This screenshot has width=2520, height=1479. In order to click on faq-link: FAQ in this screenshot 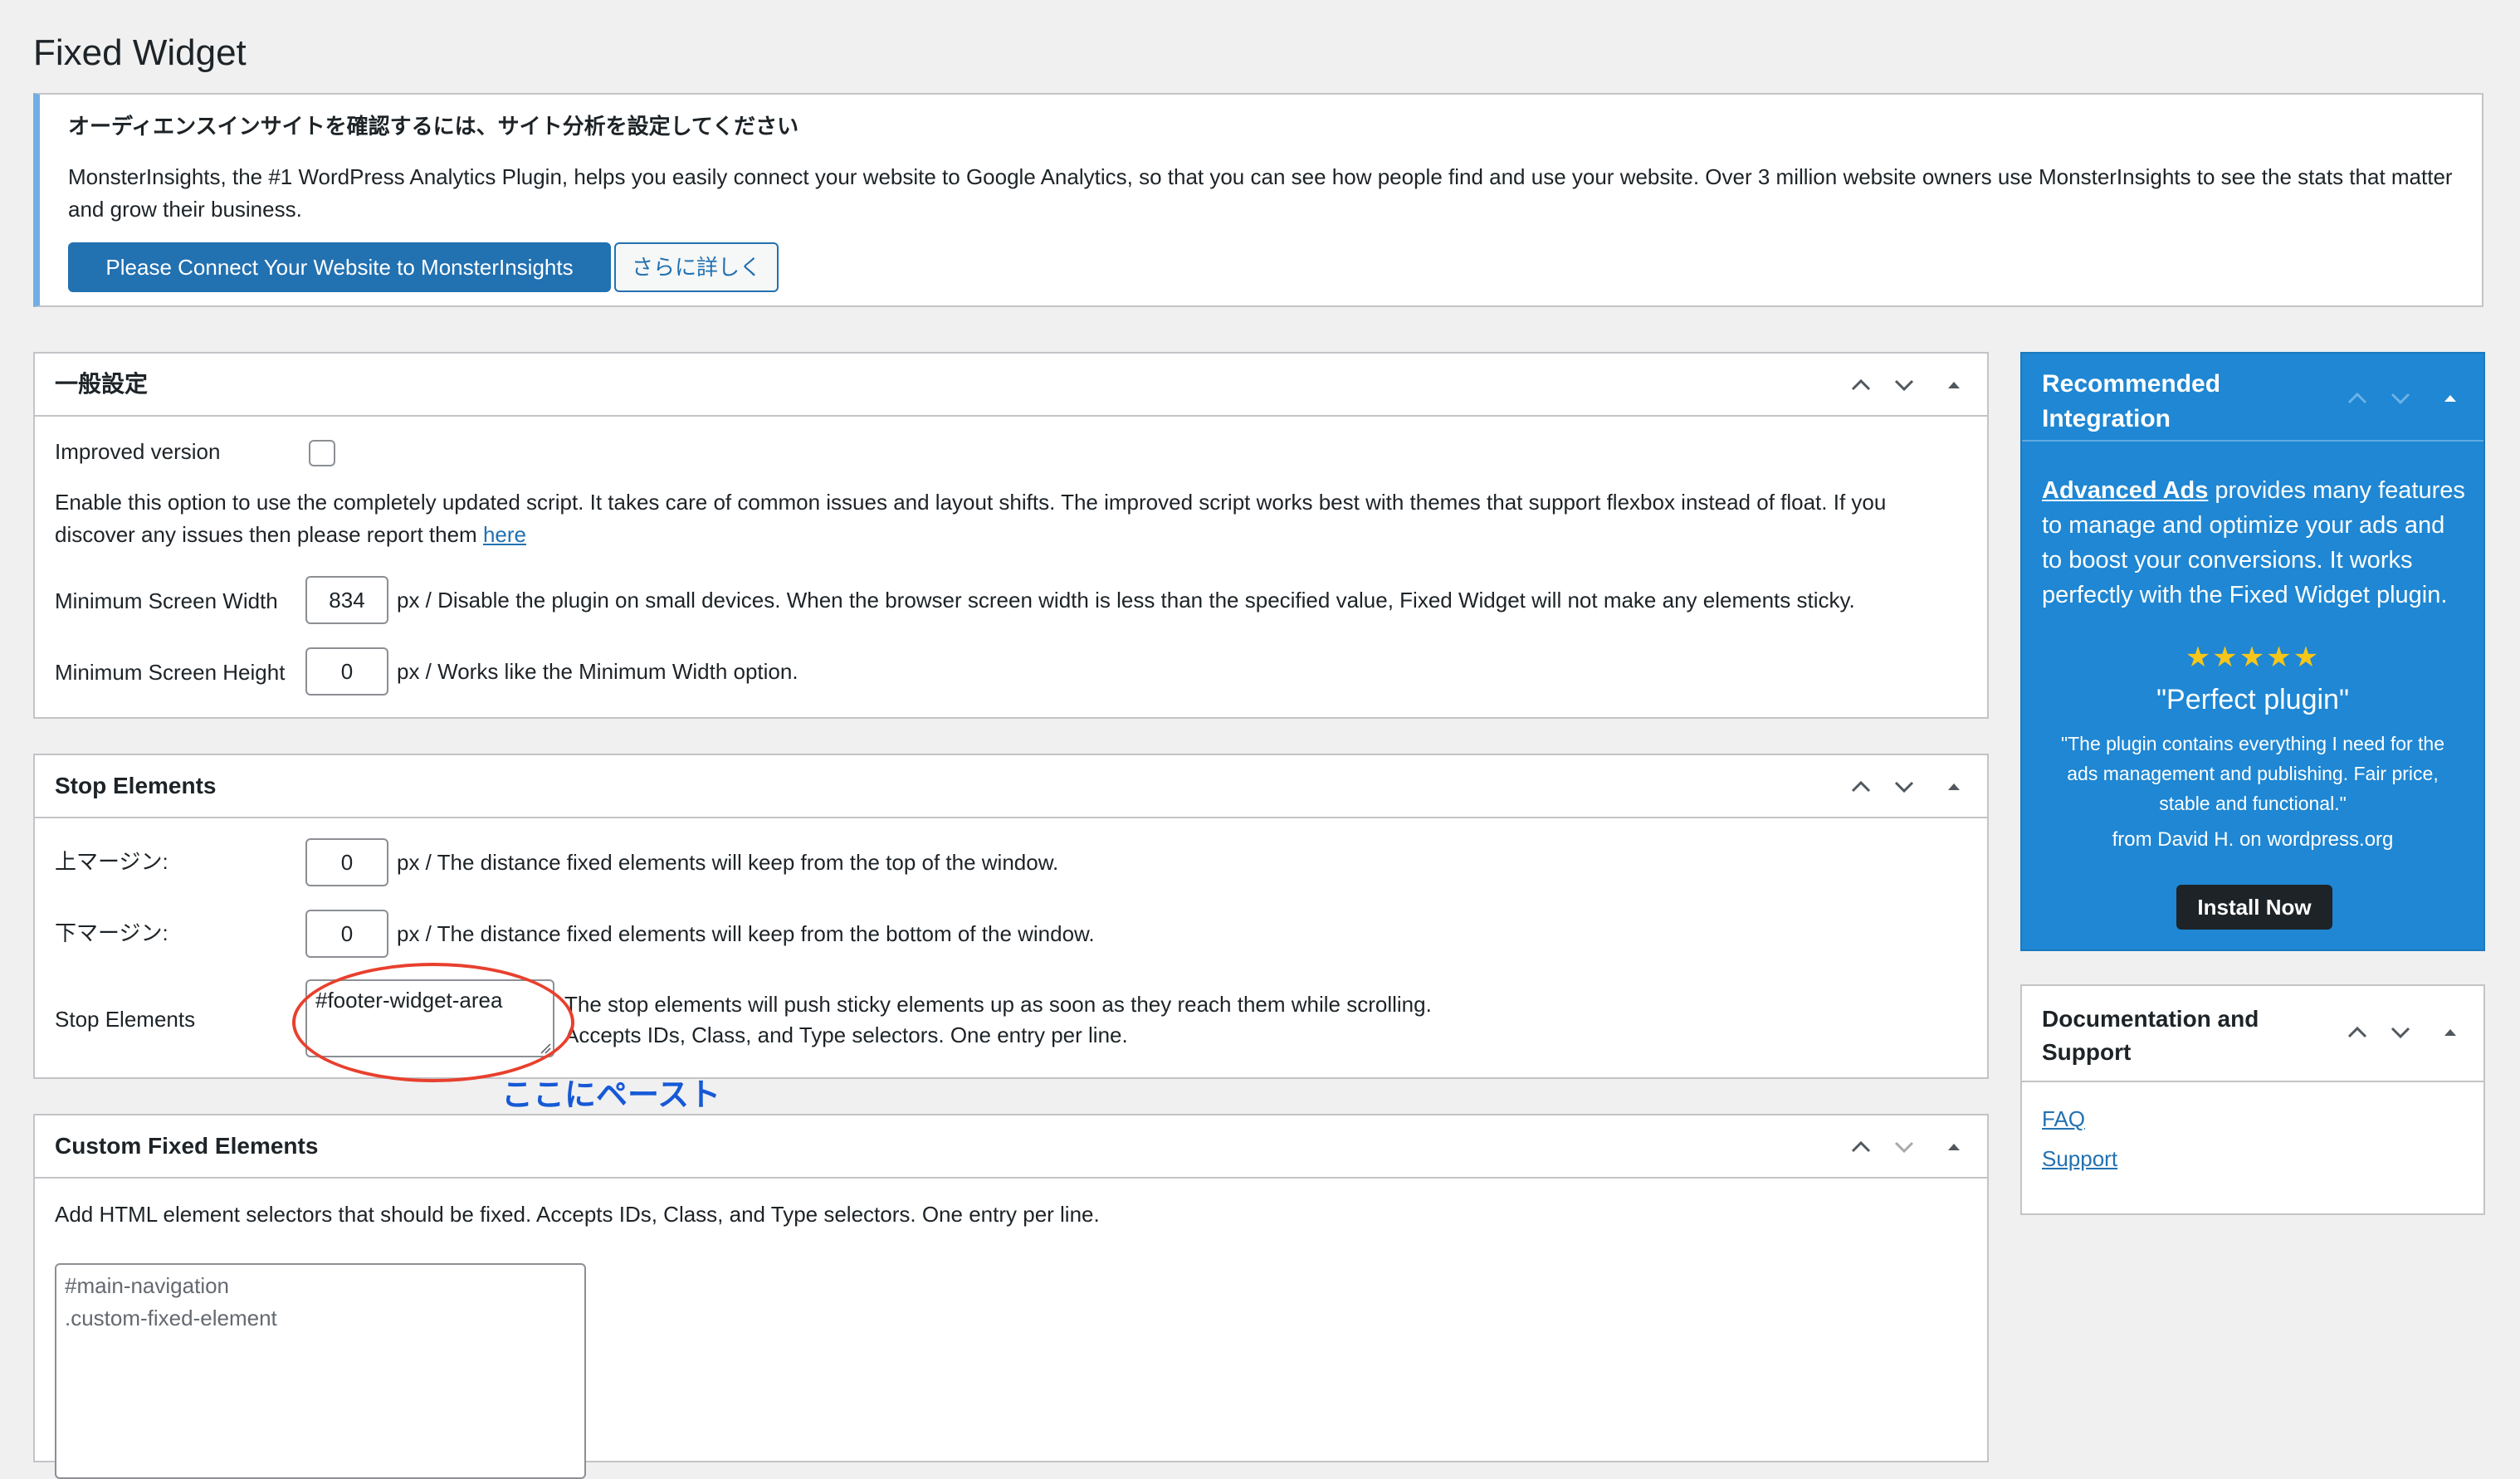, I will do `click(2063, 1119)`.